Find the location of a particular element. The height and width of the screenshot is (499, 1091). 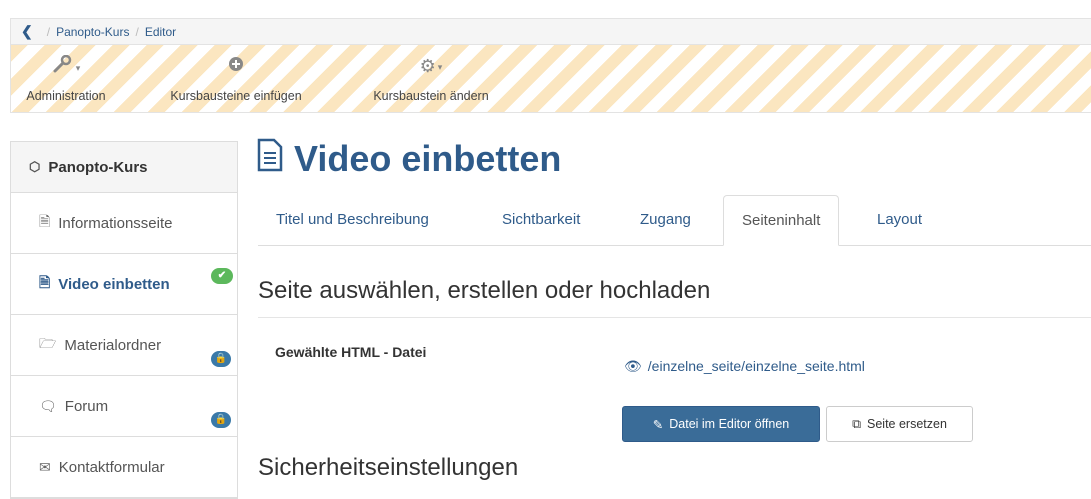

folder-open-icon: 🗁 is located at coordinates (48, 343).